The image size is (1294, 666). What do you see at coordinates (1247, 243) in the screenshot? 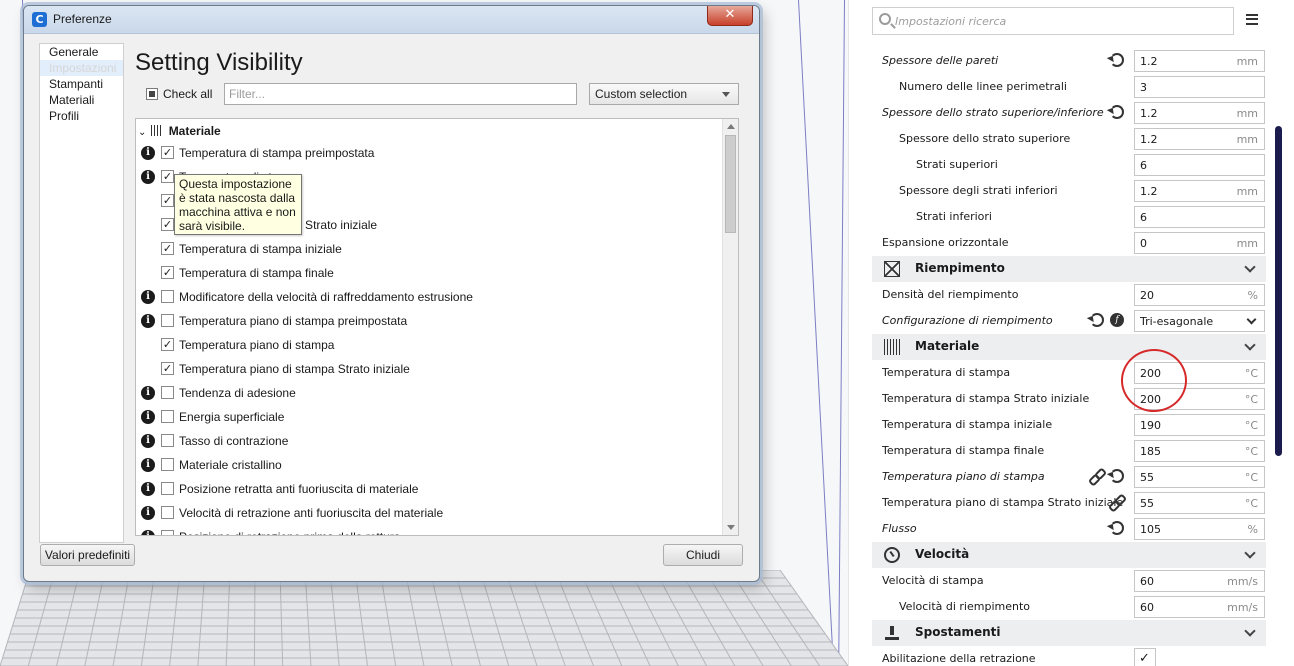
I see `setting-unit: mm` at bounding box center [1247, 243].